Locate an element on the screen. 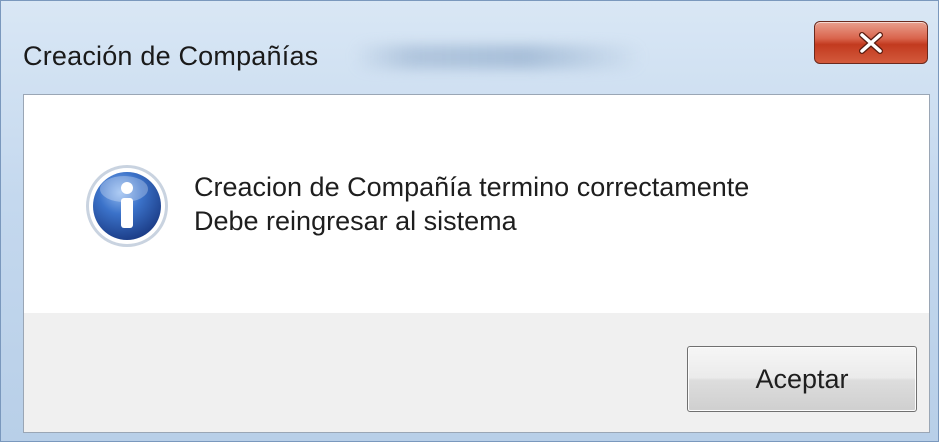  close-icon is located at coordinates (871, 42).